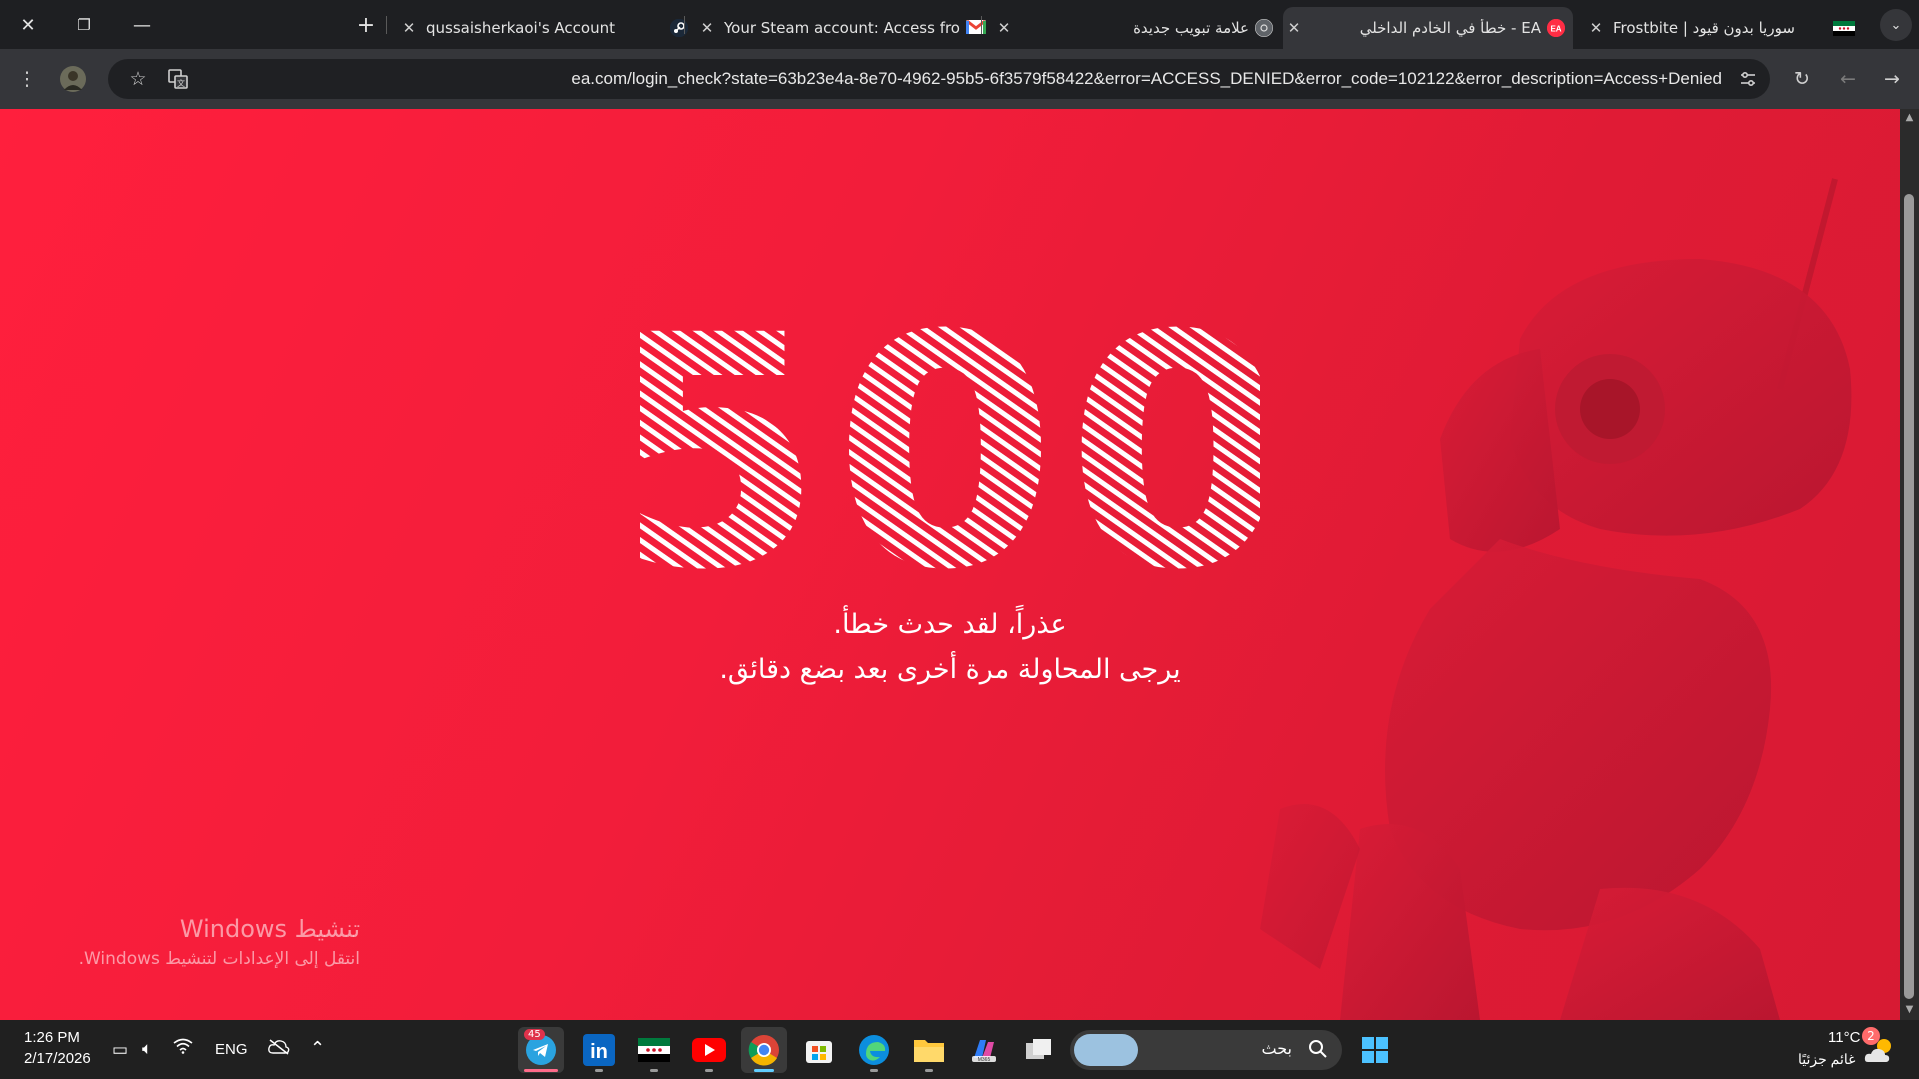 Image resolution: width=1919 pixels, height=1079 pixels. I want to click on wifi-icon, so click(183, 1048).